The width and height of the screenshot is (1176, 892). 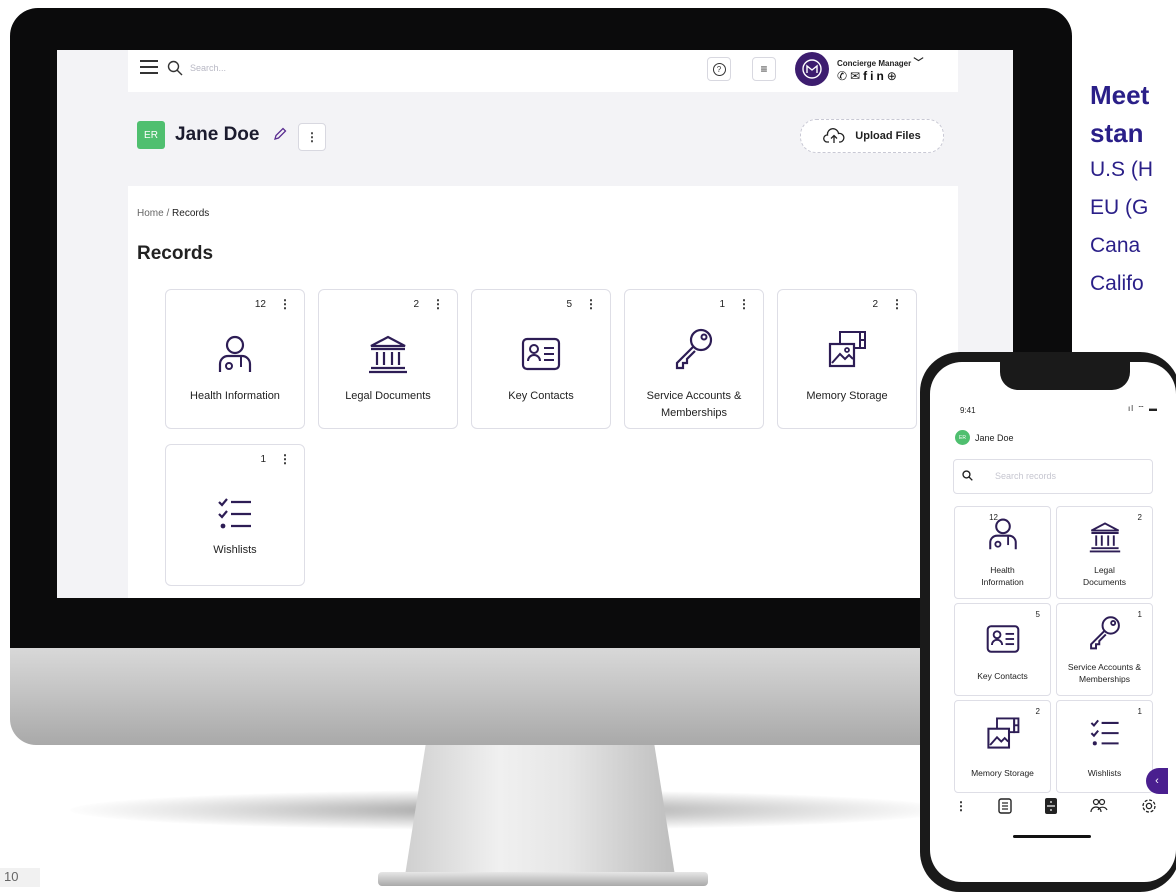 What do you see at coordinates (1025, 476) in the screenshot?
I see `phone-search-input: Search records` at bounding box center [1025, 476].